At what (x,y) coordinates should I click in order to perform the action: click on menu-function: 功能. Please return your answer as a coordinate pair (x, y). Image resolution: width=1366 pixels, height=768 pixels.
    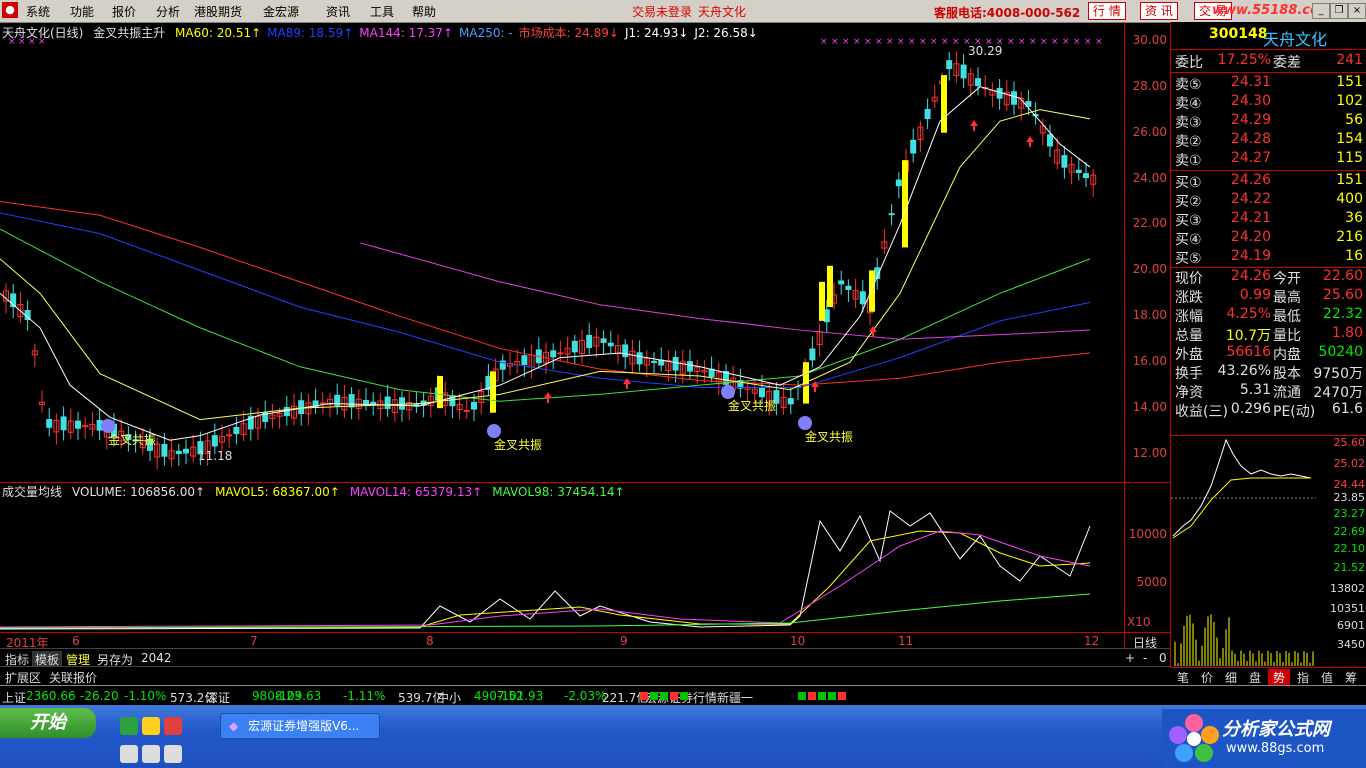
    Looking at the image, I should click on (82, 11).